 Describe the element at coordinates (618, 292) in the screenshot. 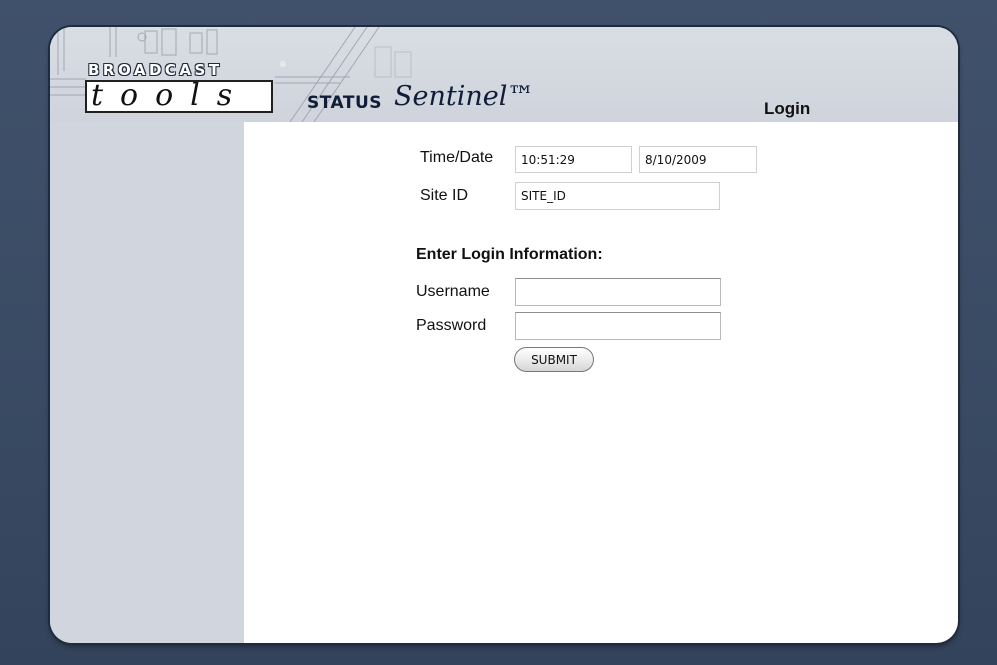

I see `username-input` at that location.